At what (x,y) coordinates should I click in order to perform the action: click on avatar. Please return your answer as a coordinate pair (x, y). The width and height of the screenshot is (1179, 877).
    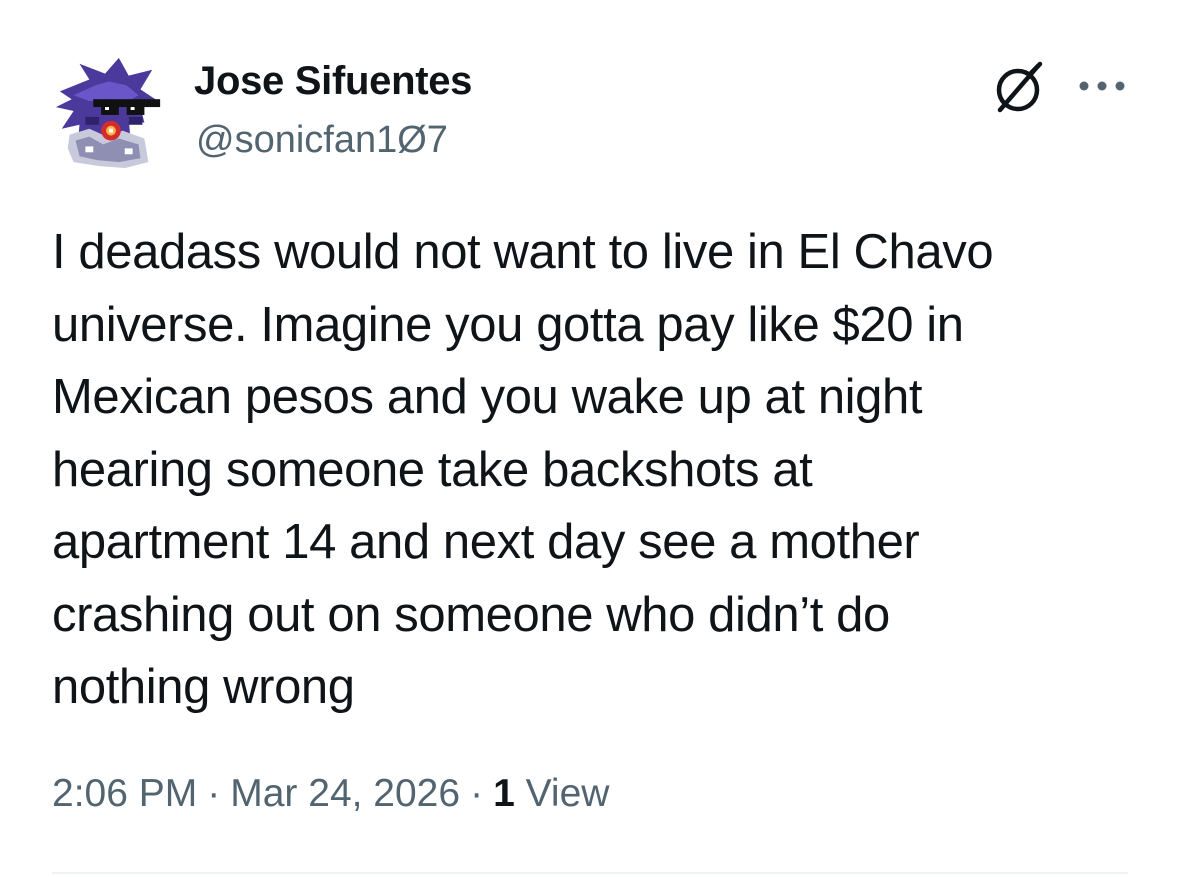
    Looking at the image, I should click on (109, 111).